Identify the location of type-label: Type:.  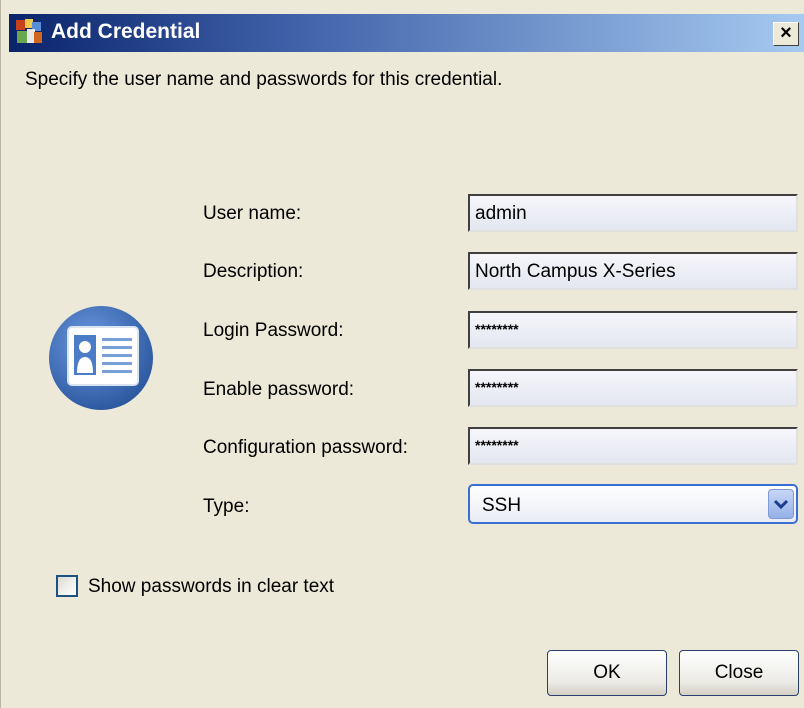
(226, 506).